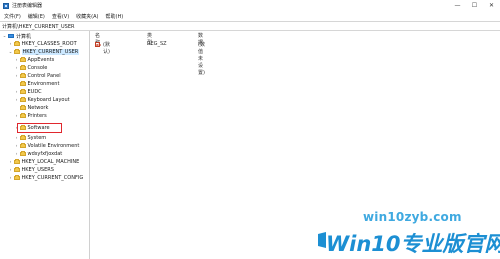 The height and width of the screenshot is (259, 500). What do you see at coordinates (37, 68) in the screenshot?
I see `tree-item-label: Console` at bounding box center [37, 68].